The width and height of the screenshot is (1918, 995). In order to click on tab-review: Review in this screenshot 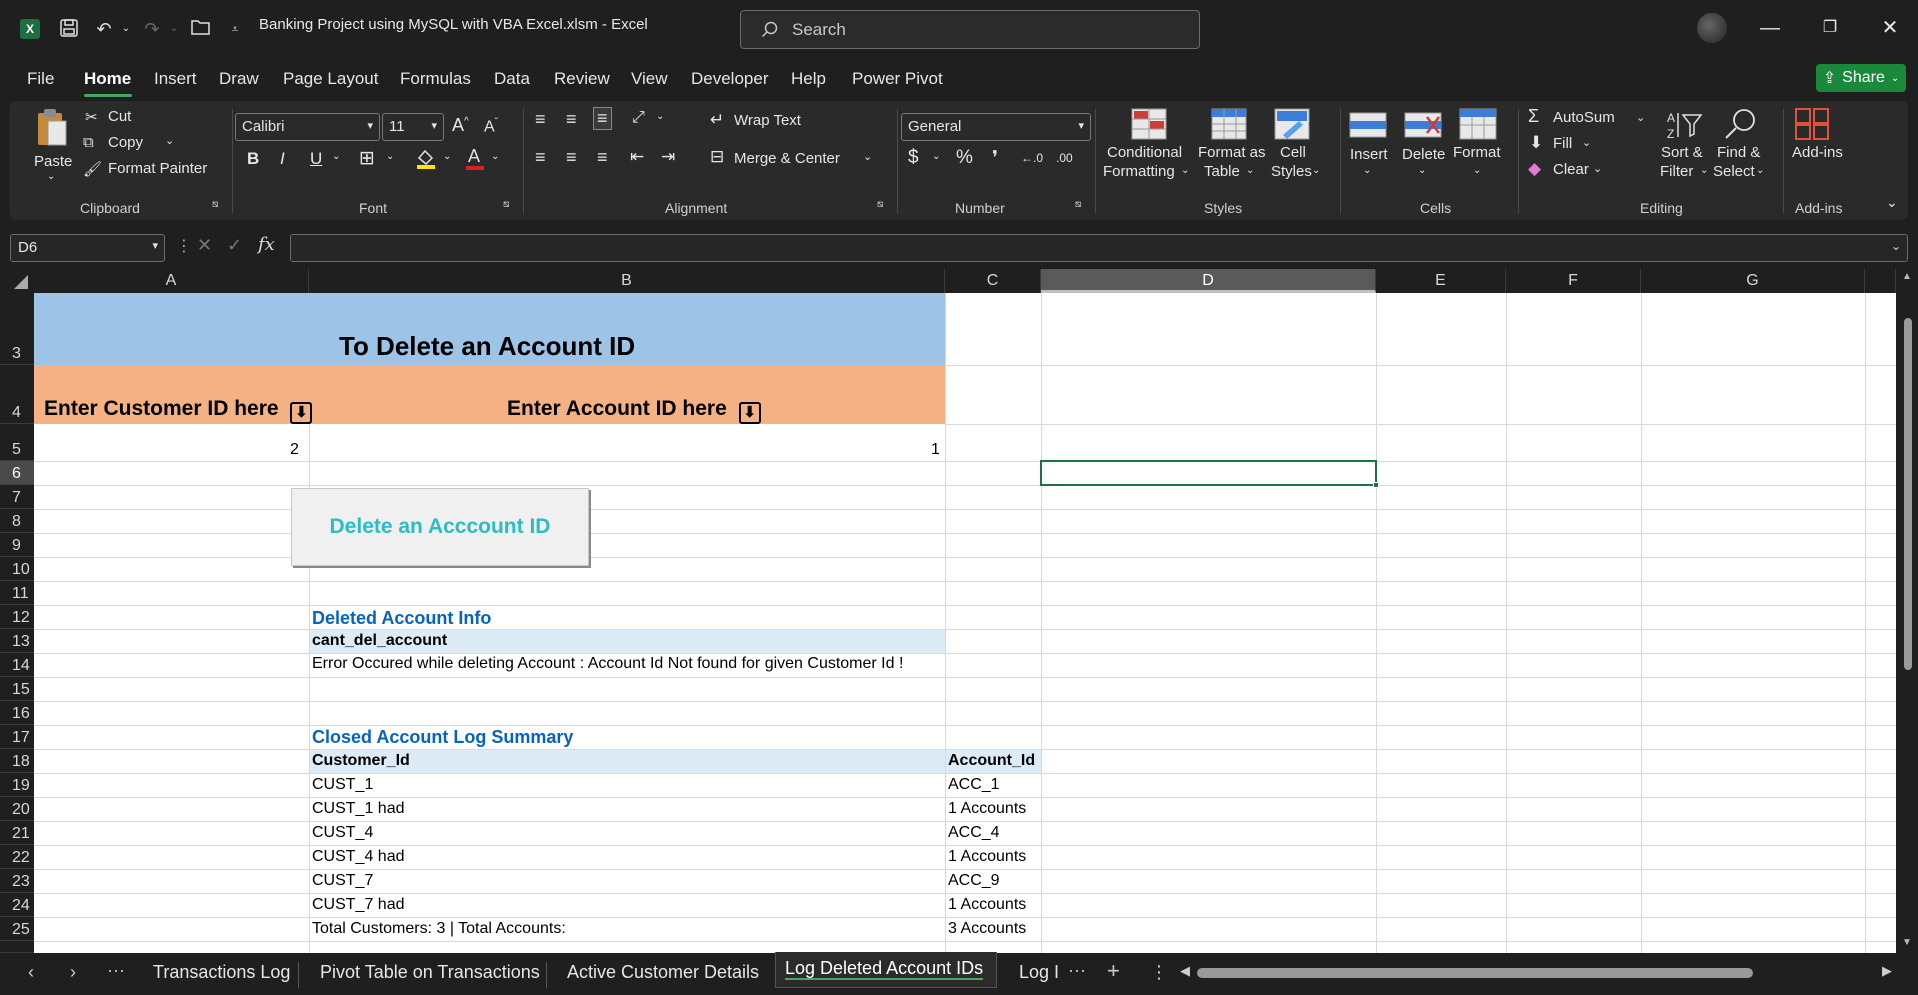, I will do `click(582, 79)`.